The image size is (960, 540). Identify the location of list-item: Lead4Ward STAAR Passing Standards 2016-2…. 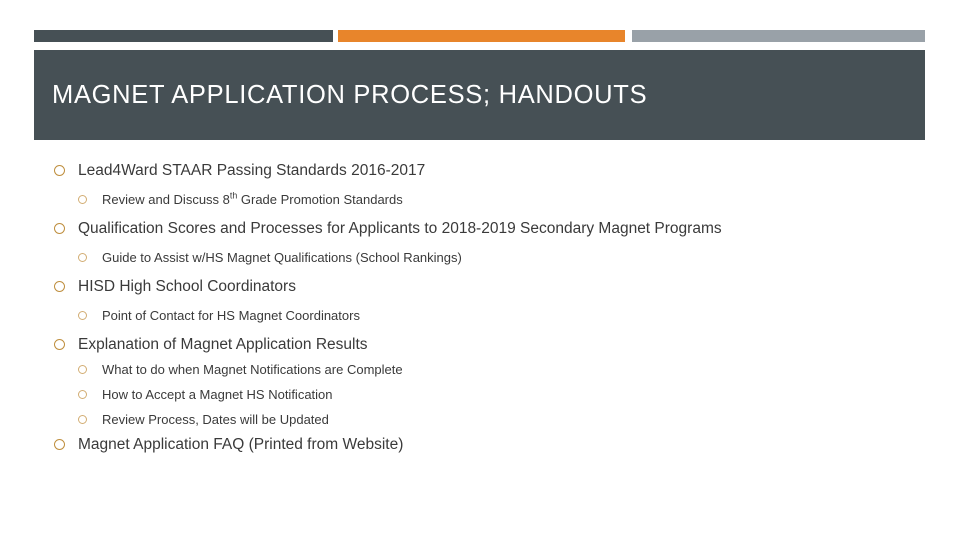
(479, 170).